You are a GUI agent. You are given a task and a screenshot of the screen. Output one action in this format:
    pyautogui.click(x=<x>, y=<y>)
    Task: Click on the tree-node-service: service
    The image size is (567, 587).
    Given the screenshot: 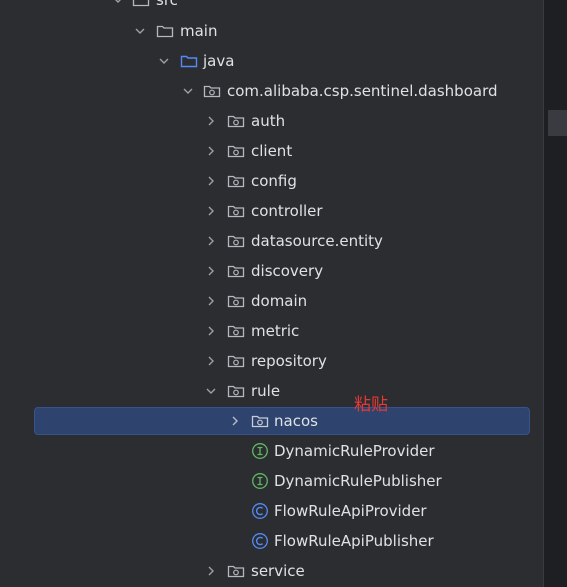 What is the action you would take?
    pyautogui.click(x=265, y=571)
    